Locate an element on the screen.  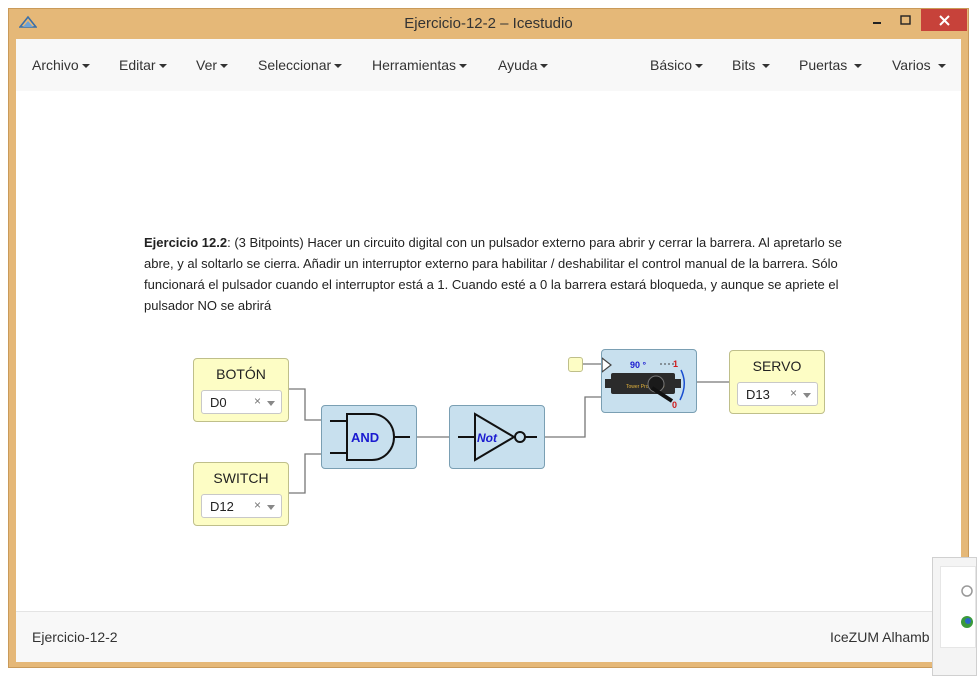
menu-archivo: Archivo is located at coordinates (61, 65).